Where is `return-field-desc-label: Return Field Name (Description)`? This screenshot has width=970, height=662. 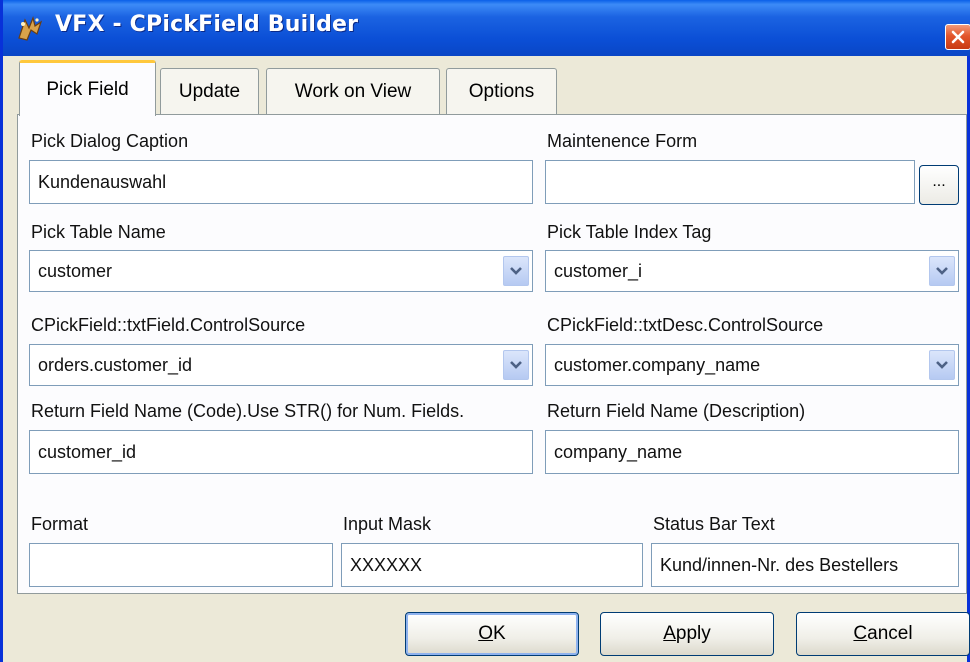
return-field-desc-label: Return Field Name (Description) is located at coordinates (676, 411).